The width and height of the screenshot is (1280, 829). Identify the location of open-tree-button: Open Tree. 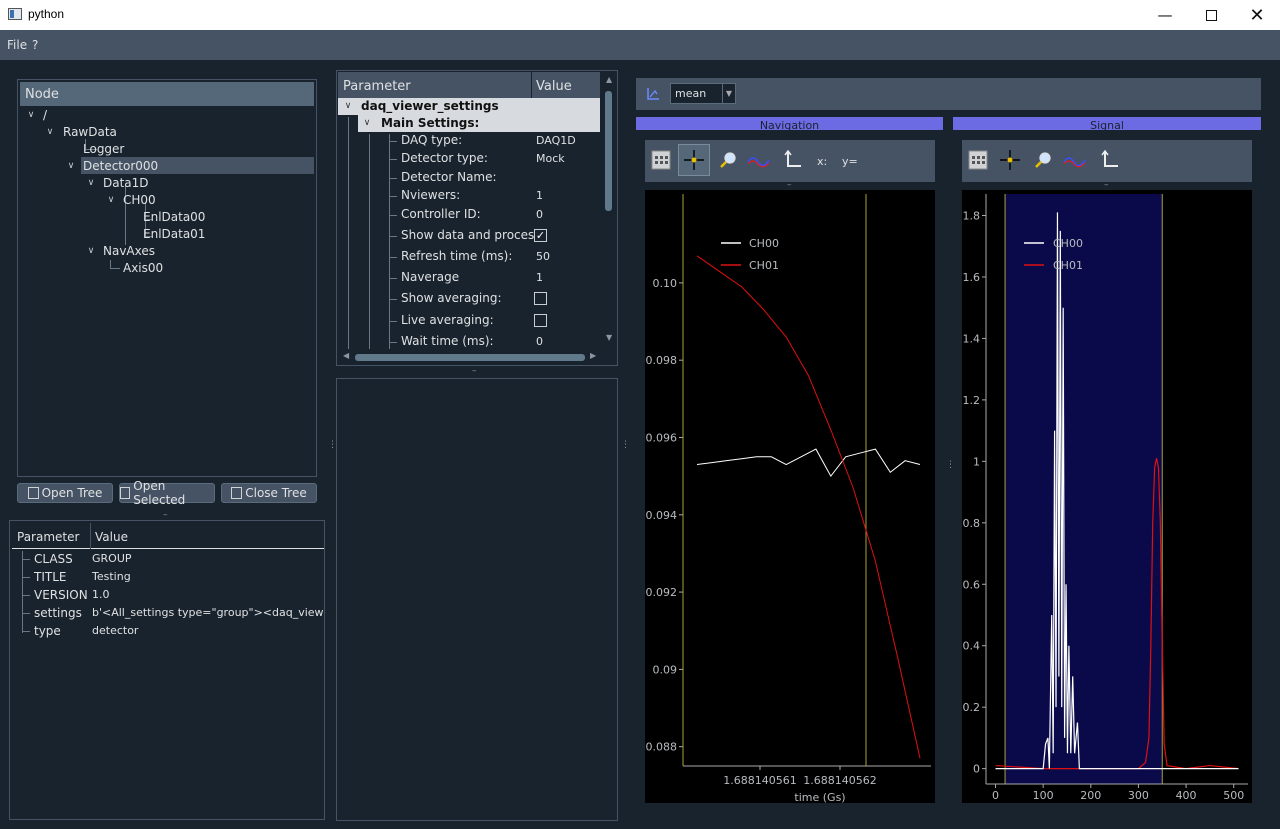
(65, 493).